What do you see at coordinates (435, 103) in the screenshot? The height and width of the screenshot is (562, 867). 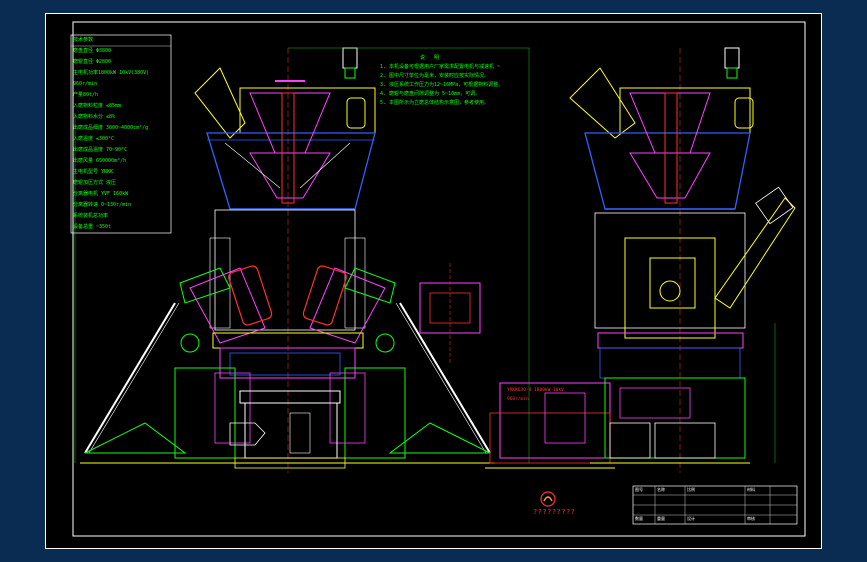 I see `note-line: 5. 本图所示为立磨总体结构示意图，参考使用。` at bounding box center [435, 103].